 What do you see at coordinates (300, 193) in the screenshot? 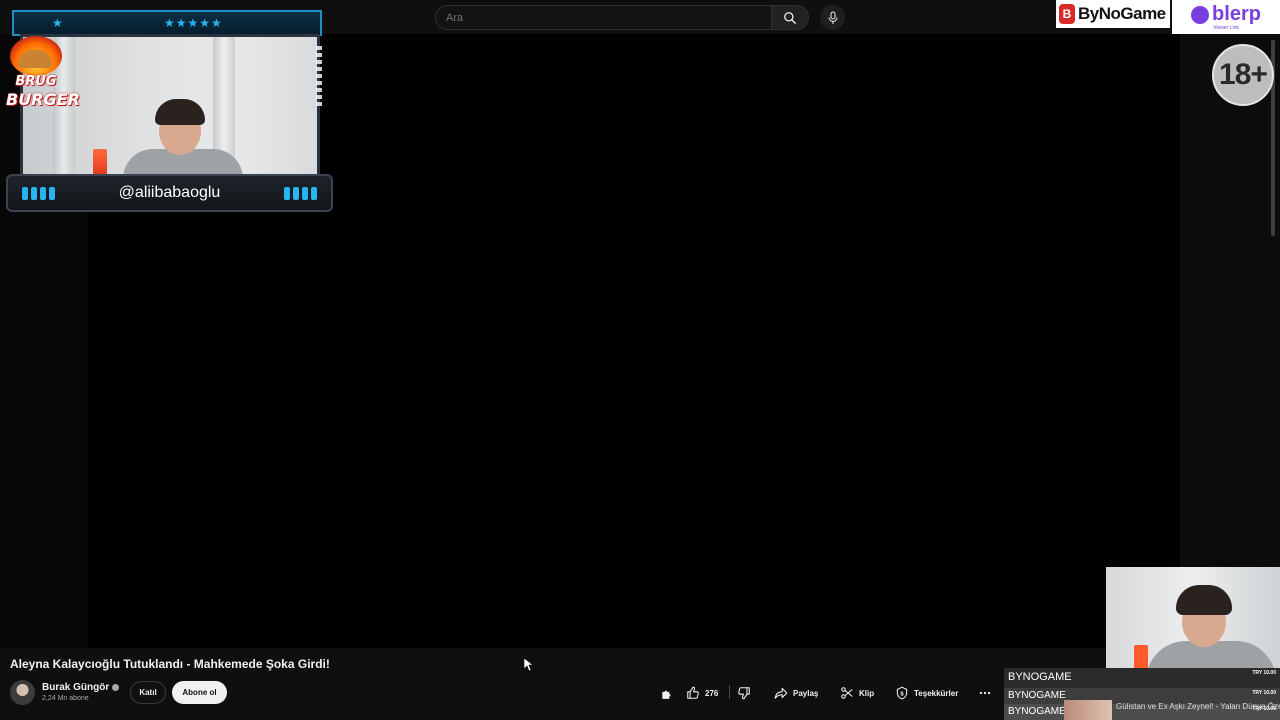
I see `overlay-bars-right` at bounding box center [300, 193].